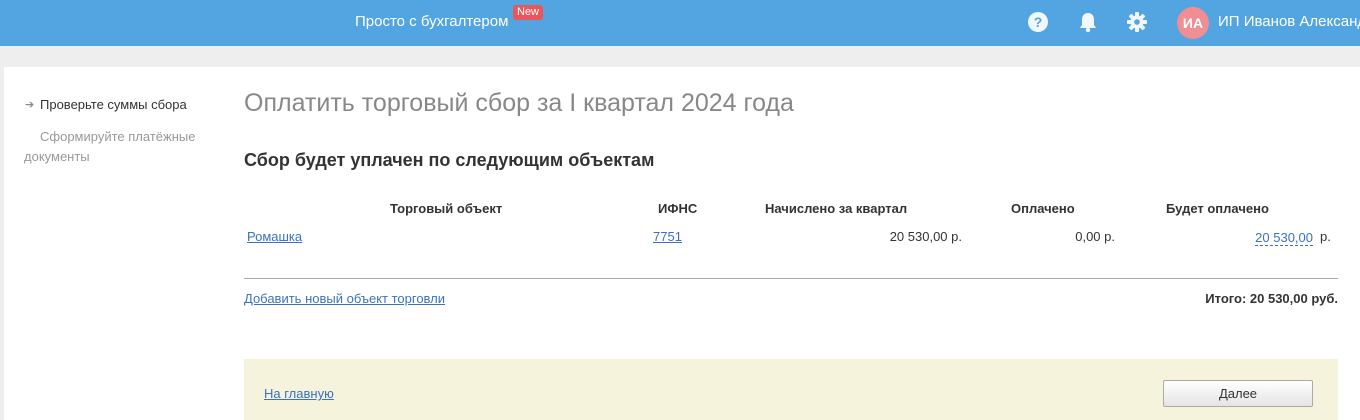  What do you see at coordinates (113, 105) in the screenshot?
I see `step-check-amounts: Проверьте суммы сбора` at bounding box center [113, 105].